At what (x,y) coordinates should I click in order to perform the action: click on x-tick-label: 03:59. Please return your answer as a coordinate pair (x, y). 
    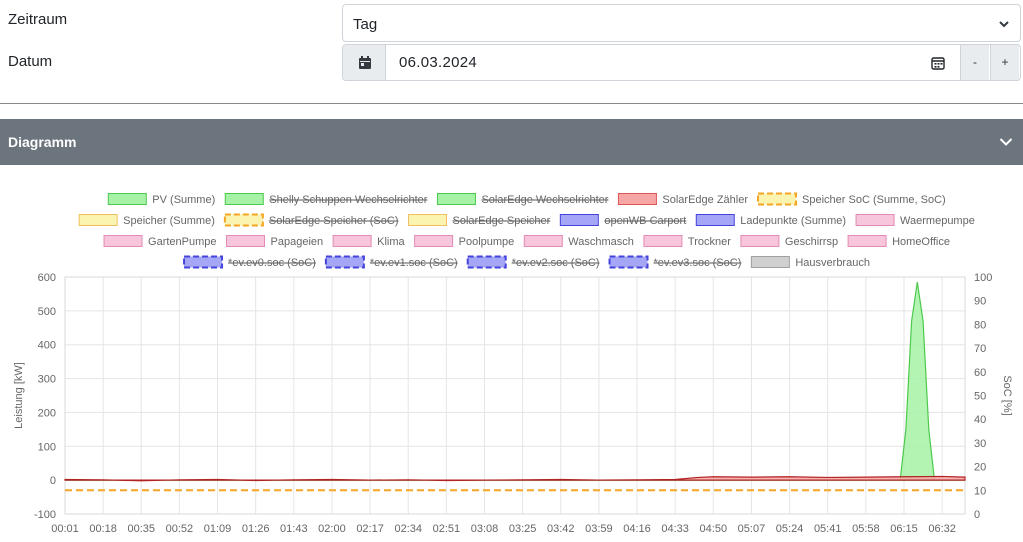
    Looking at the image, I should click on (599, 529).